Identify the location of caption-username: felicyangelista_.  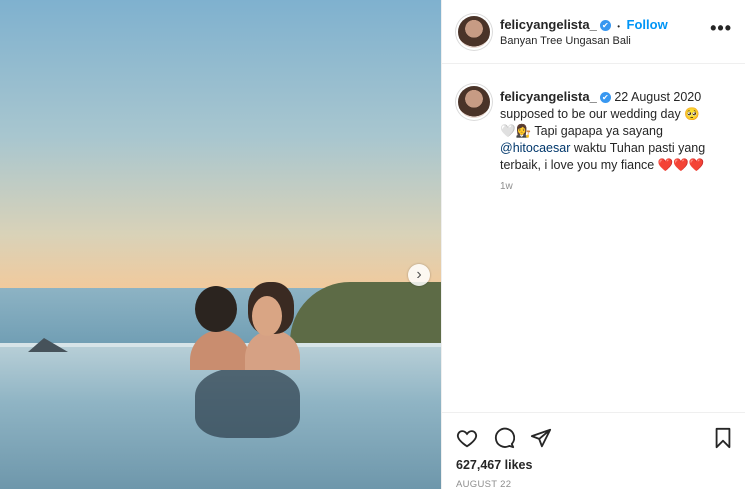
(548, 96).